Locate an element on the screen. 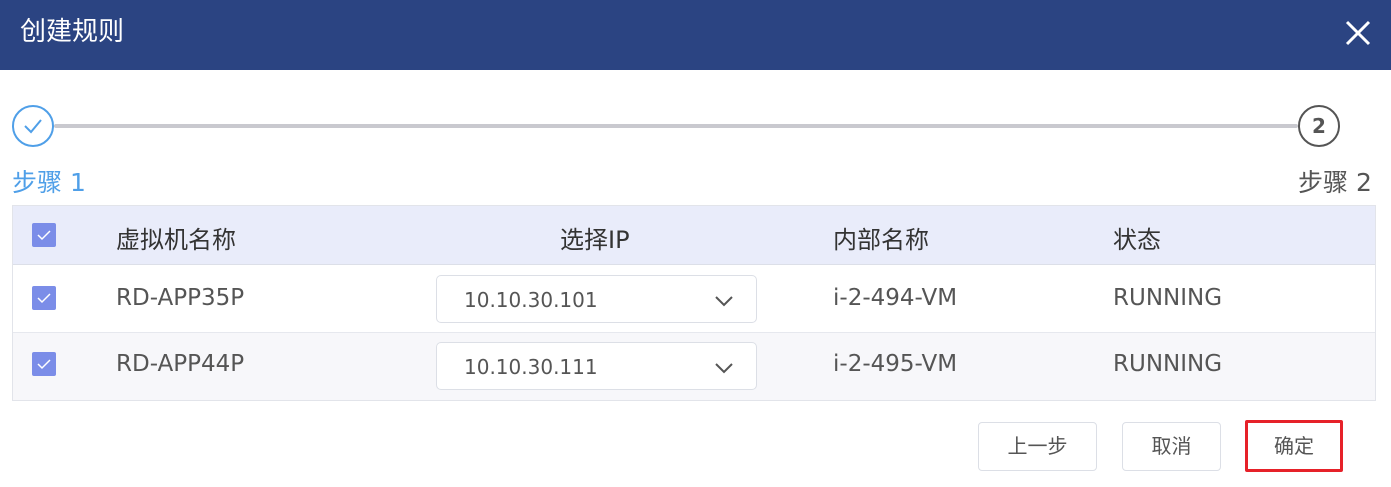  header-status: 状态 is located at coordinates (1137, 240).